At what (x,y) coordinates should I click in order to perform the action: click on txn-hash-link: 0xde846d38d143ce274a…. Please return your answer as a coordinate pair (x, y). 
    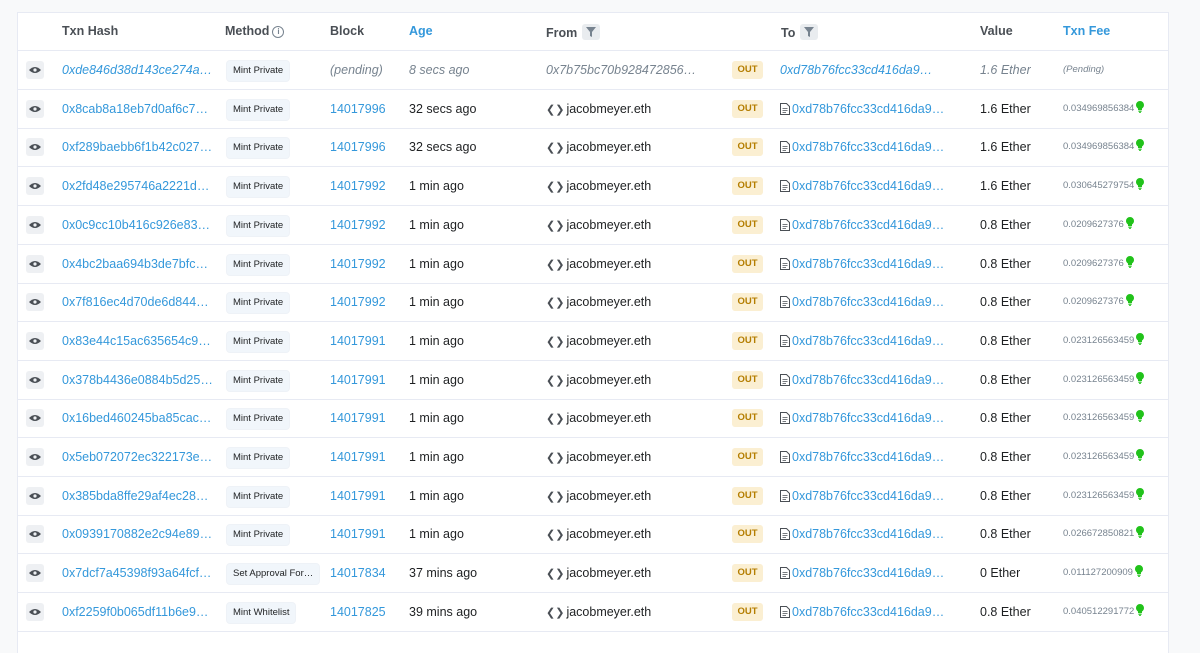
    Looking at the image, I should click on (138, 70).